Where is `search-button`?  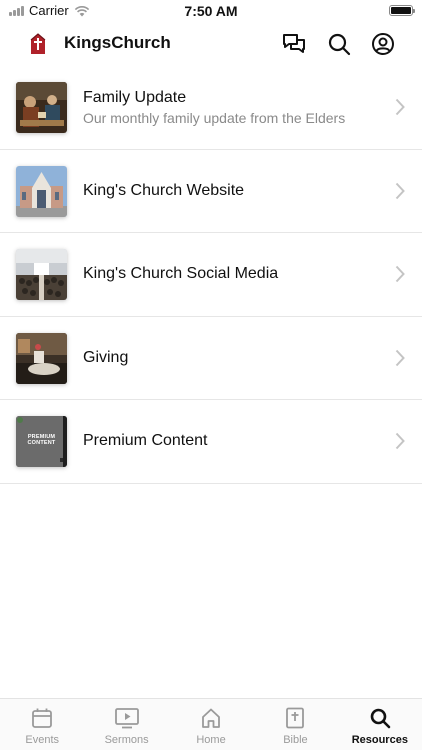
search-button is located at coordinates (339, 44).